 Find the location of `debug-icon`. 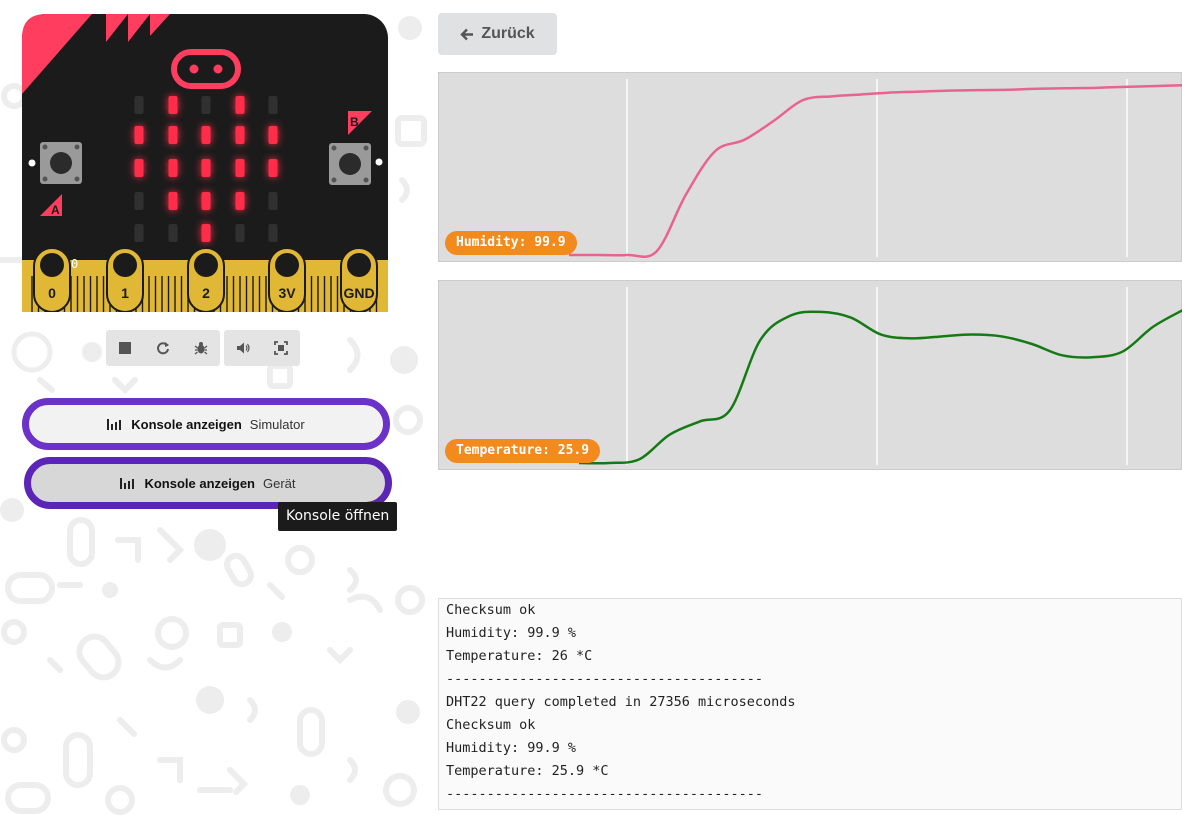

debug-icon is located at coordinates (201, 348).